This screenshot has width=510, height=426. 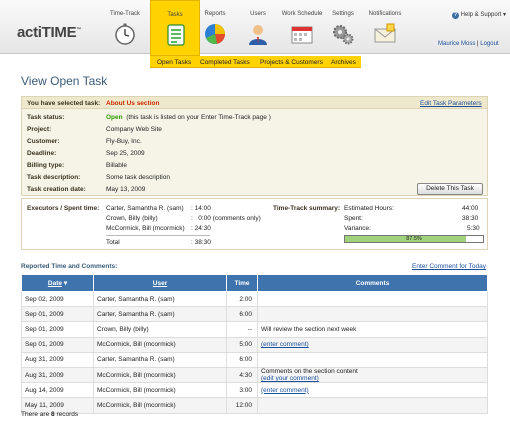 I want to click on comment-cell: (enter comment), so click(x=372, y=390).